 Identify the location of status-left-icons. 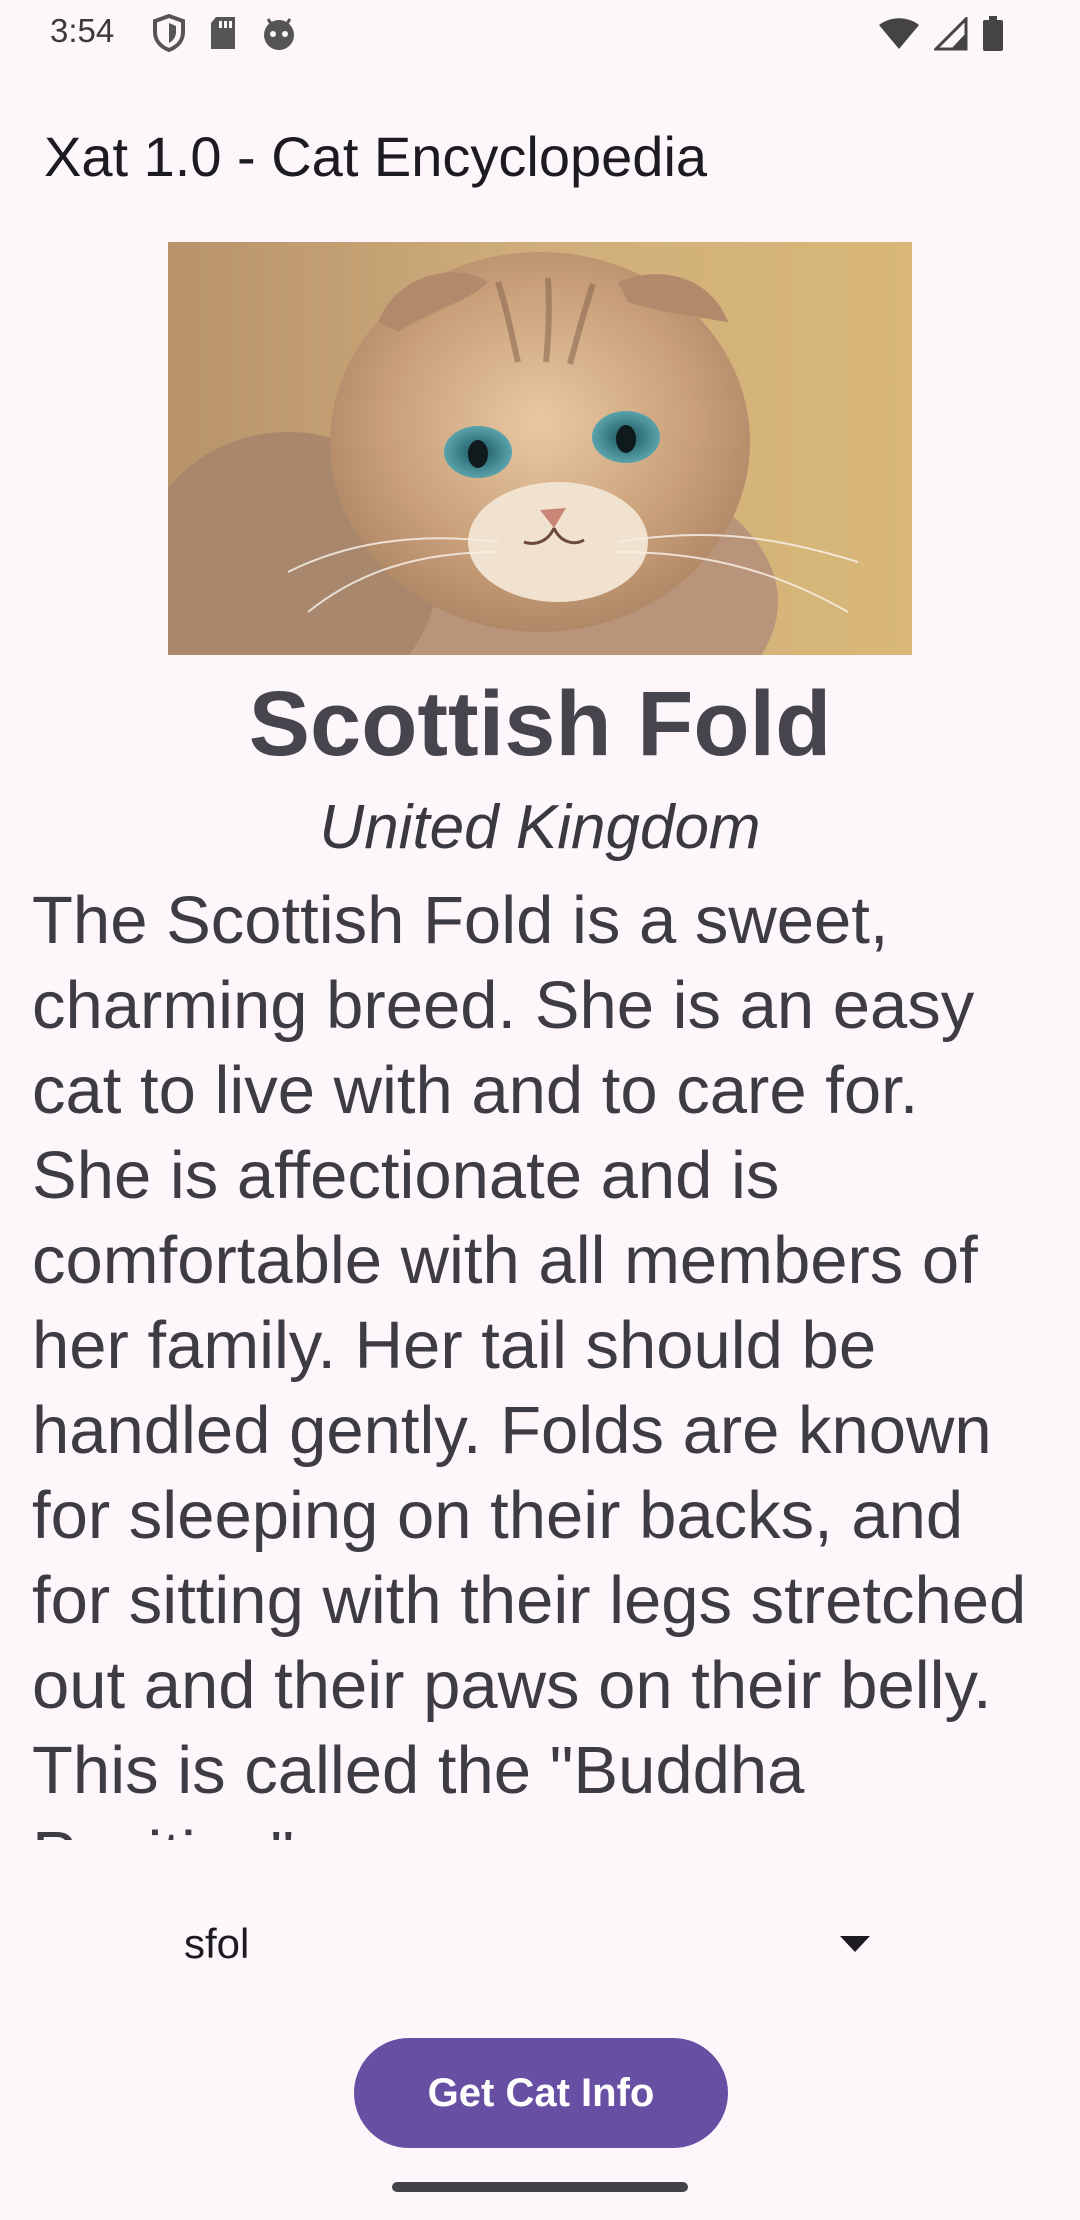
(225, 35).